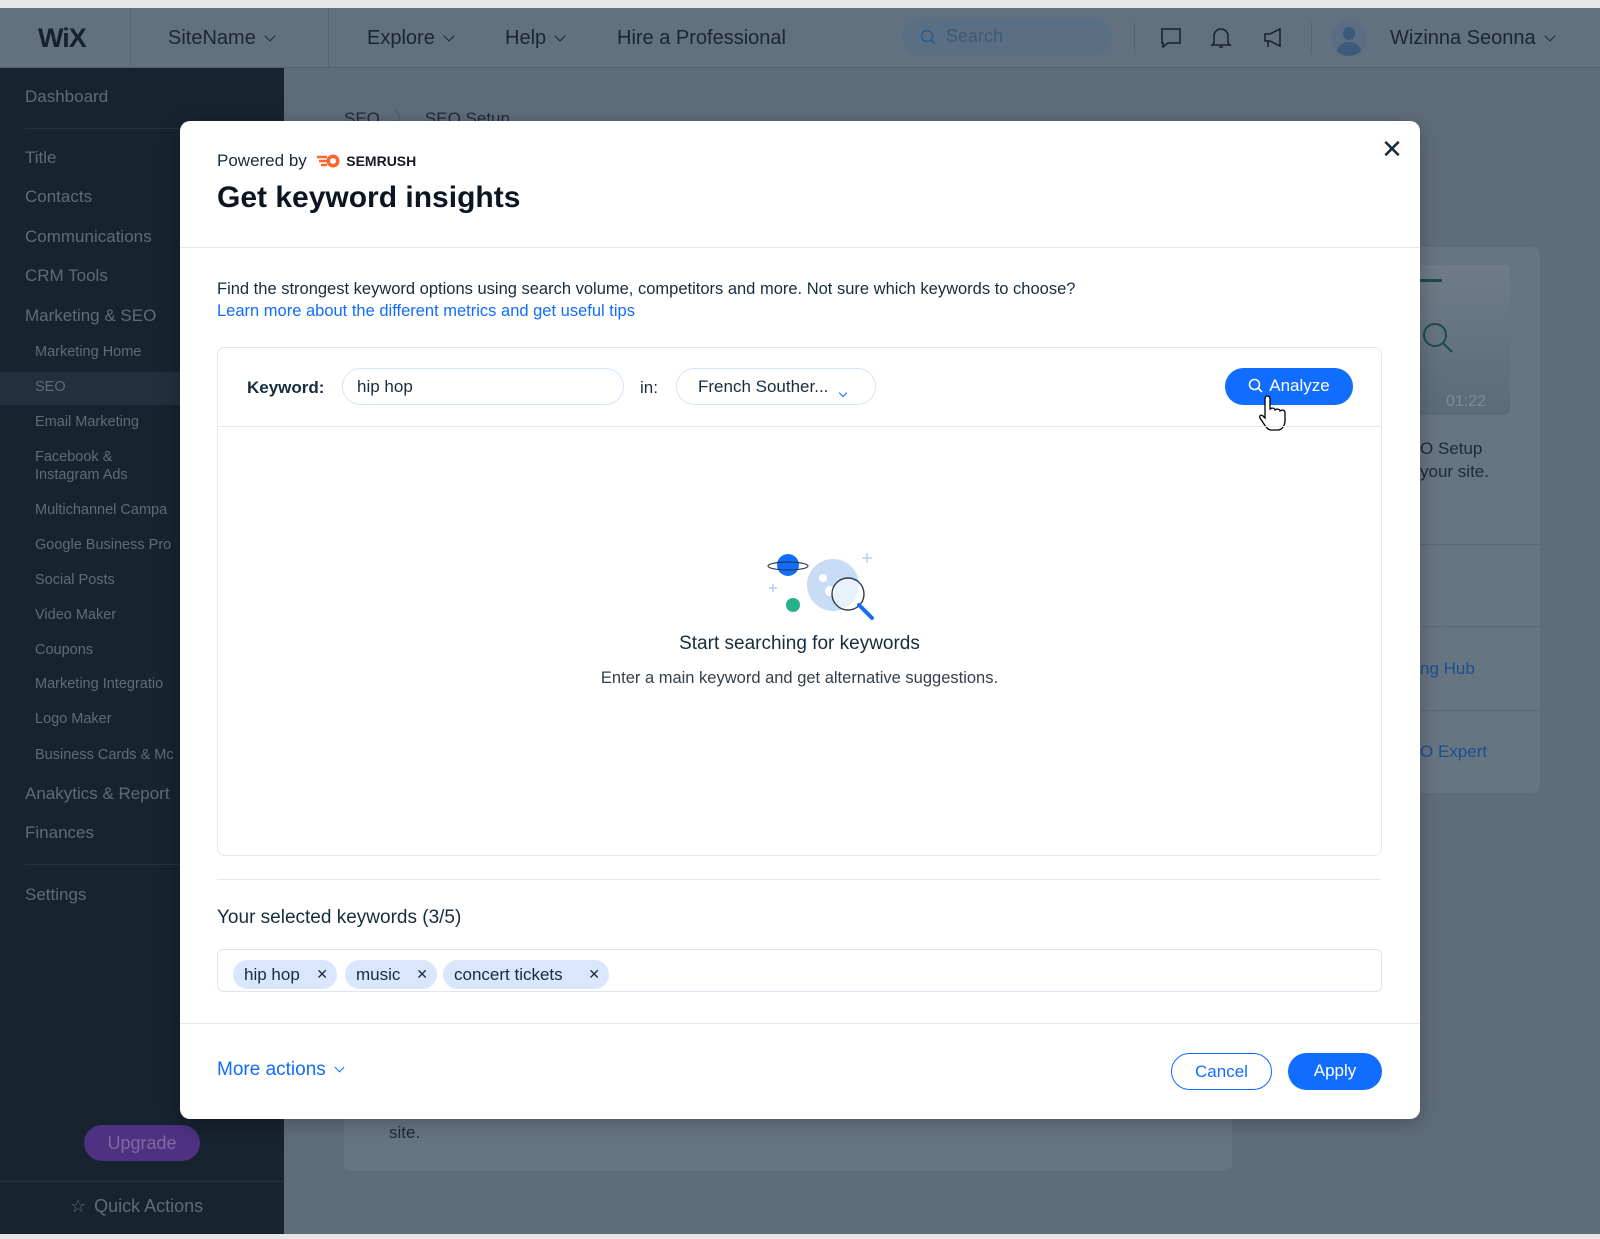  What do you see at coordinates (142, 1143) in the screenshot?
I see `upgrade-button: Upgrade` at bounding box center [142, 1143].